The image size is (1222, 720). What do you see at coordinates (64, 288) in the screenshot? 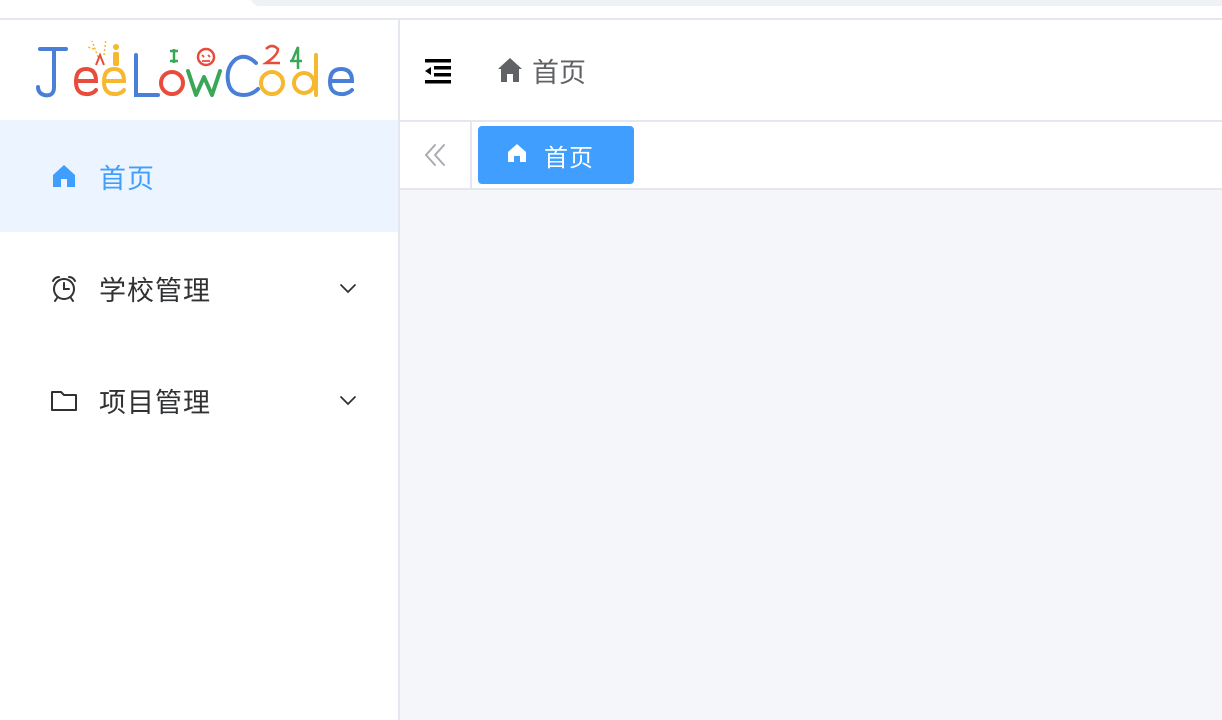
I see `alarm-clock-icon` at bounding box center [64, 288].